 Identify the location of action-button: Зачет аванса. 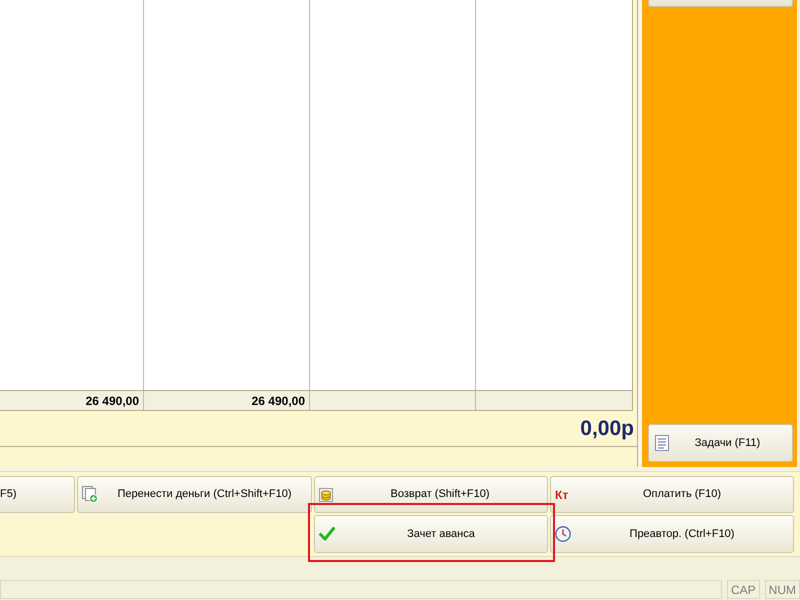
(431, 534).